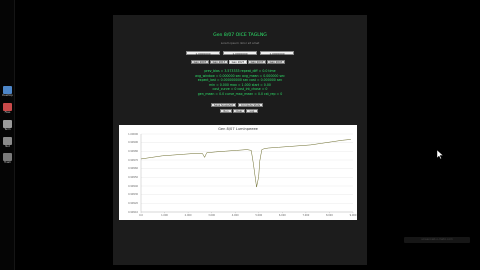 This screenshot has height=270, width=480. I want to click on desktop-shortcut-1: Desktop, so click(7, 91).